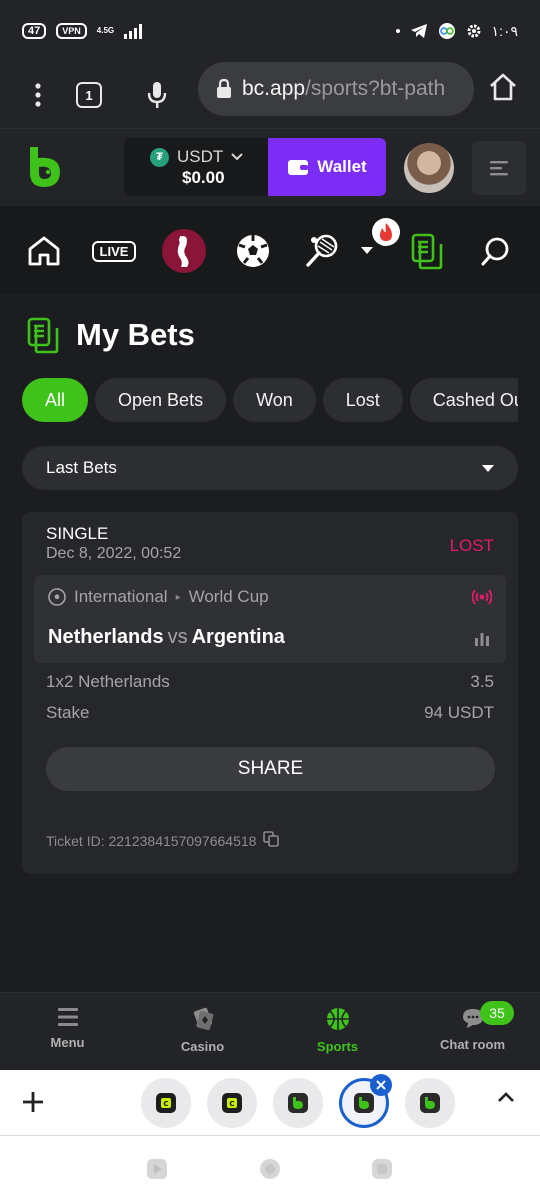 The image size is (540, 1200). I want to click on live-label: LIVE, so click(114, 251).